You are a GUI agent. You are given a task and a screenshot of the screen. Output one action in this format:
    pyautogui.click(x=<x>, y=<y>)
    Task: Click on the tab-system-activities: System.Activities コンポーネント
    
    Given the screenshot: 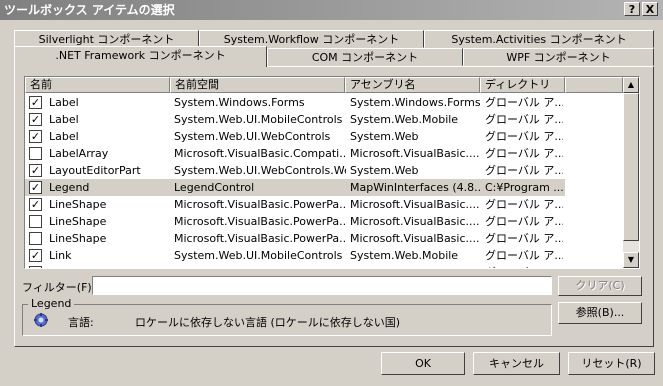 What is the action you would take?
    pyautogui.click(x=539, y=39)
    